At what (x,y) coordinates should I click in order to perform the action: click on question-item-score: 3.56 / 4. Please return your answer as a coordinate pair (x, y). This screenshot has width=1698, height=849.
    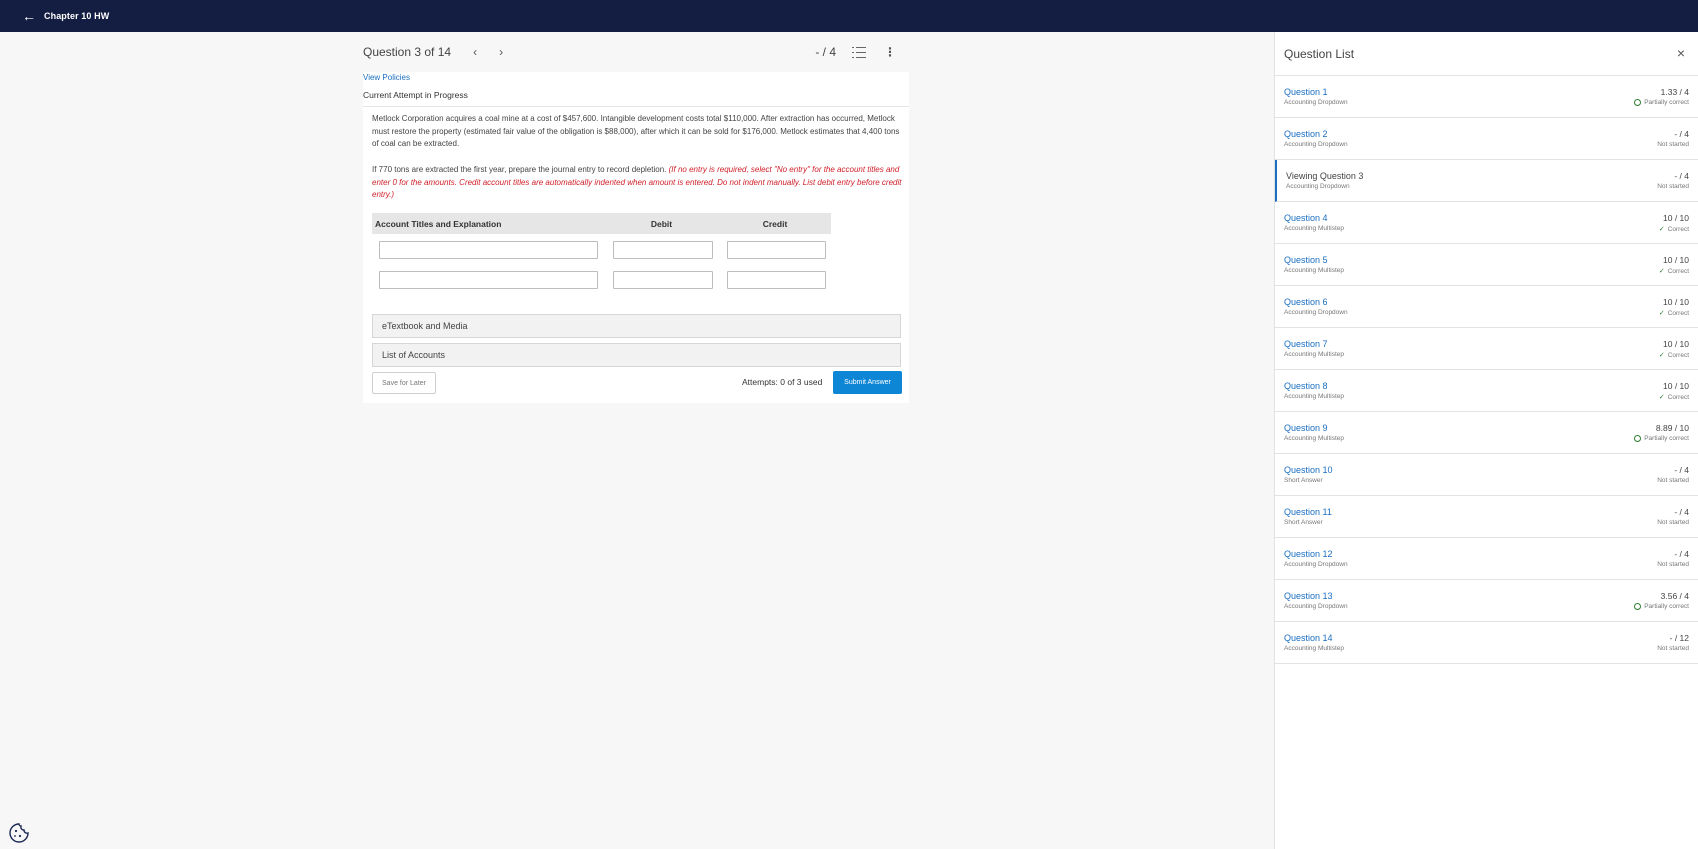
    Looking at the image, I should click on (1674, 596).